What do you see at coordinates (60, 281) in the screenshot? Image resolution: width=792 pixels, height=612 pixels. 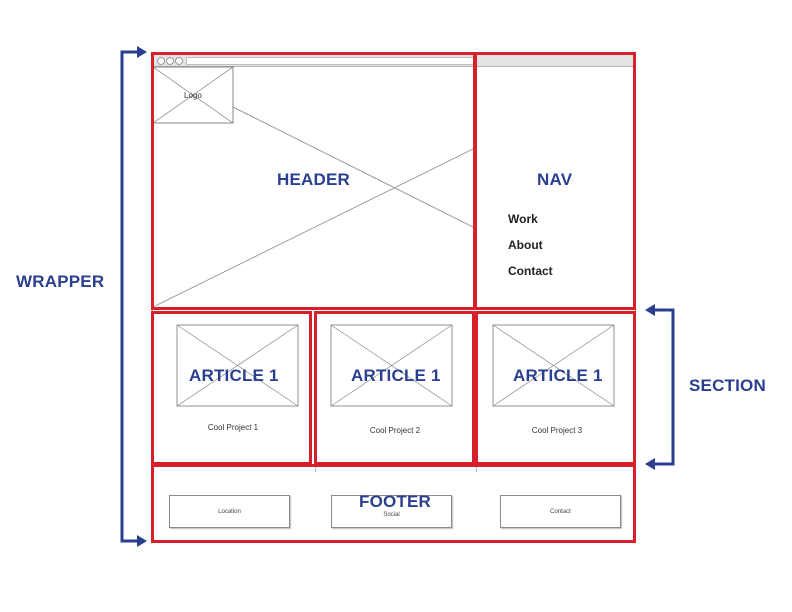 I see `wrapper-label: WRAPPER` at bounding box center [60, 281].